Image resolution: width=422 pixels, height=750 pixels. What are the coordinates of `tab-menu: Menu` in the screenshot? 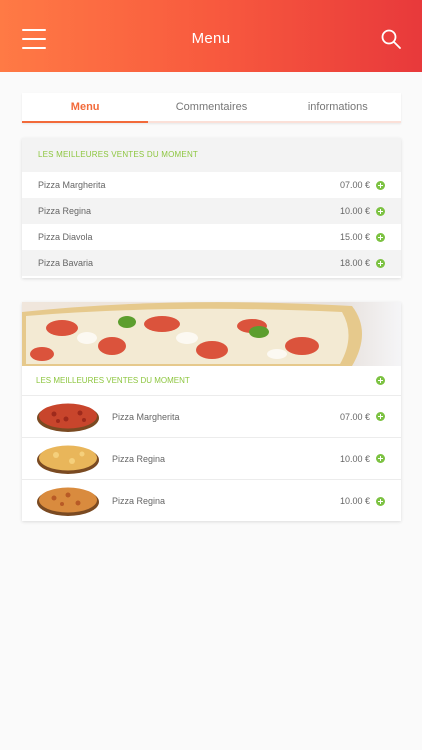 It's located at (85, 108).